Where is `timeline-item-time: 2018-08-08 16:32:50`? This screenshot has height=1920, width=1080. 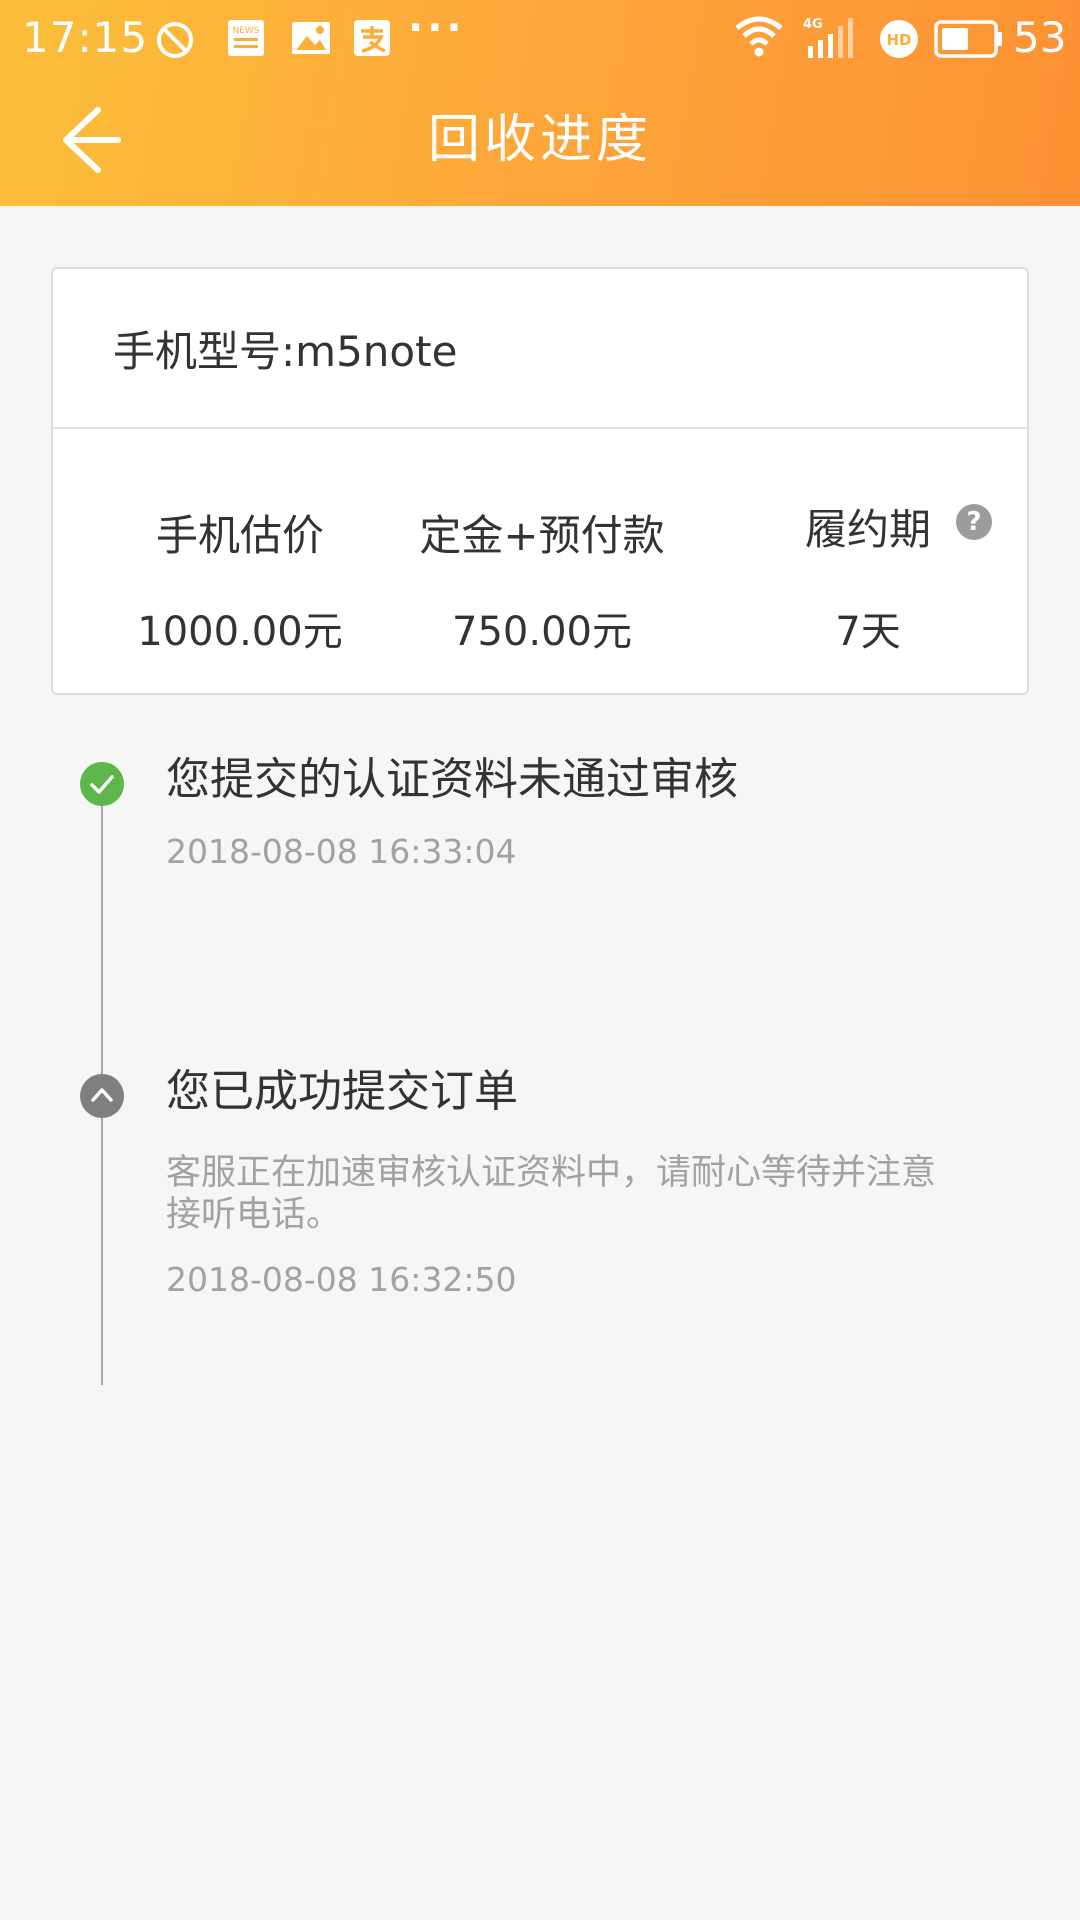 timeline-item-time: 2018-08-08 16:32:50 is located at coordinates (341, 1279).